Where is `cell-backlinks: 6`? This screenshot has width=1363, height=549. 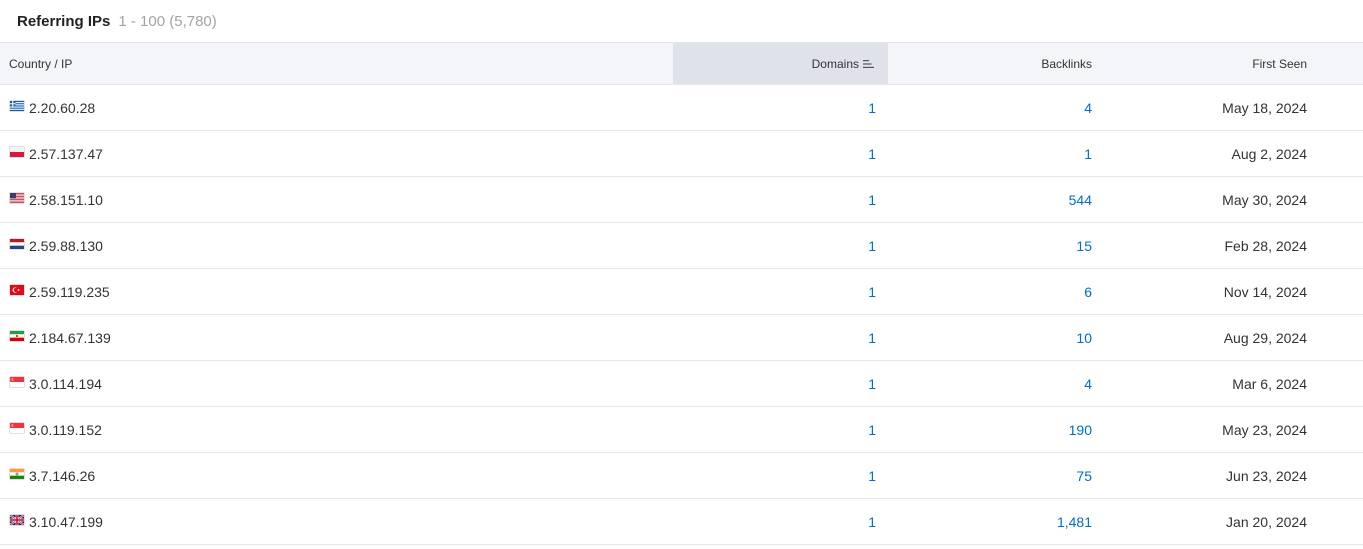
cell-backlinks: 6 is located at coordinates (990, 292).